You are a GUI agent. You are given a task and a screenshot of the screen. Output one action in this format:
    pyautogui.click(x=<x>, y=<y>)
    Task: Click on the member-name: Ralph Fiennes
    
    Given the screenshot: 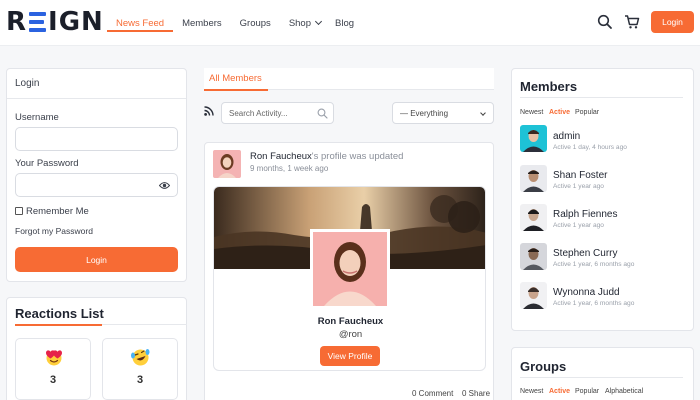 What is the action you would take?
    pyautogui.click(x=585, y=214)
    